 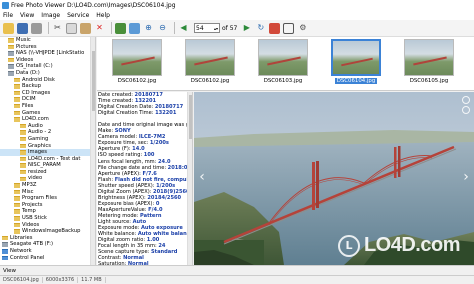 I want to click on thumbnail-label: DSC06102.jpg, so click(x=210, y=81).